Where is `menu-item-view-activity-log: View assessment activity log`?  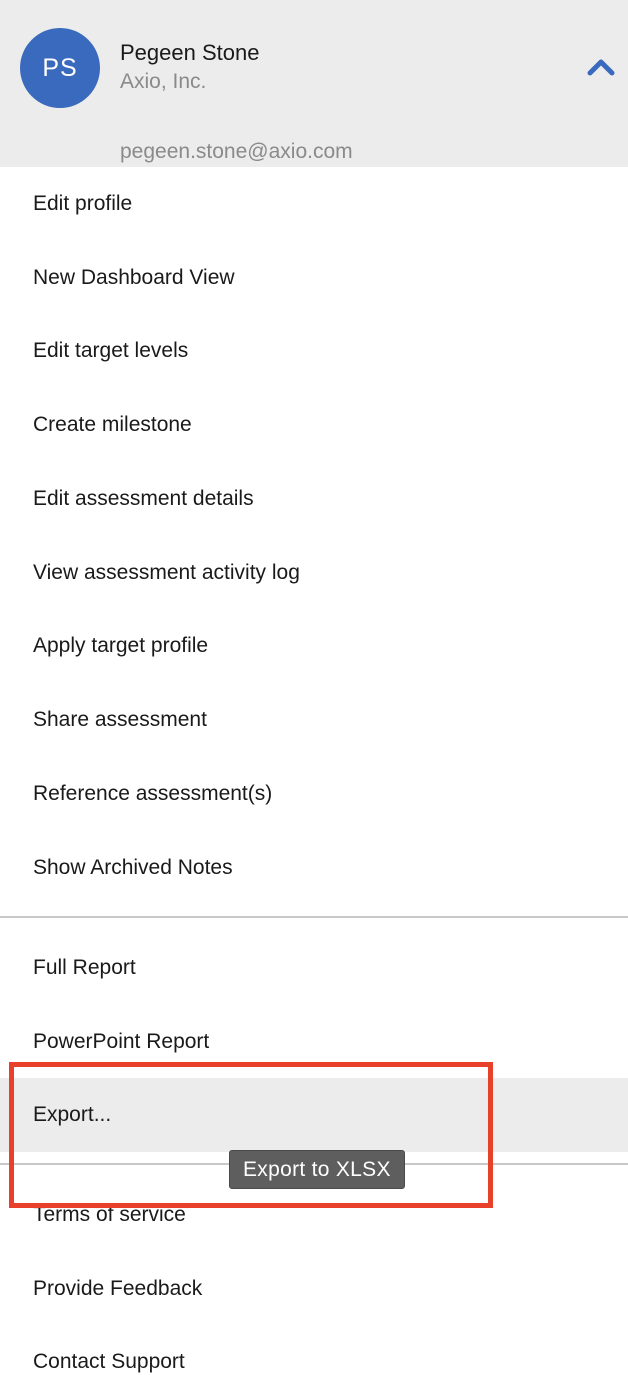 menu-item-view-activity-log: View assessment activity log is located at coordinates (314, 573).